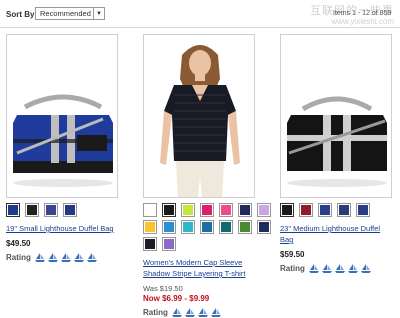  What do you see at coordinates (62, 228) in the screenshot?
I see `product-name-link: 19" Small Lighthouse Duffel Bag` at bounding box center [62, 228].